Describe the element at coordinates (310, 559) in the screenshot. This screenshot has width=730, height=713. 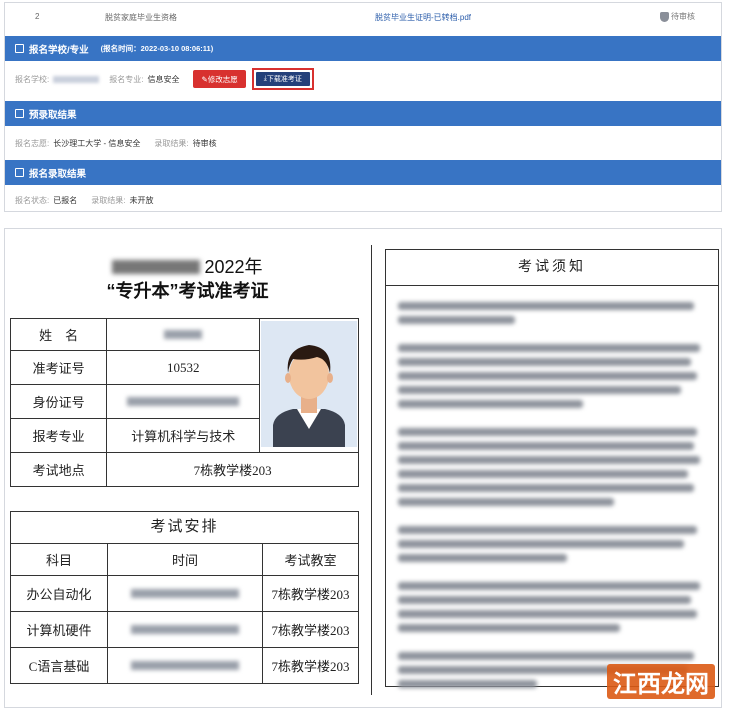
I see `schedule-header-room: 考试教室` at that location.